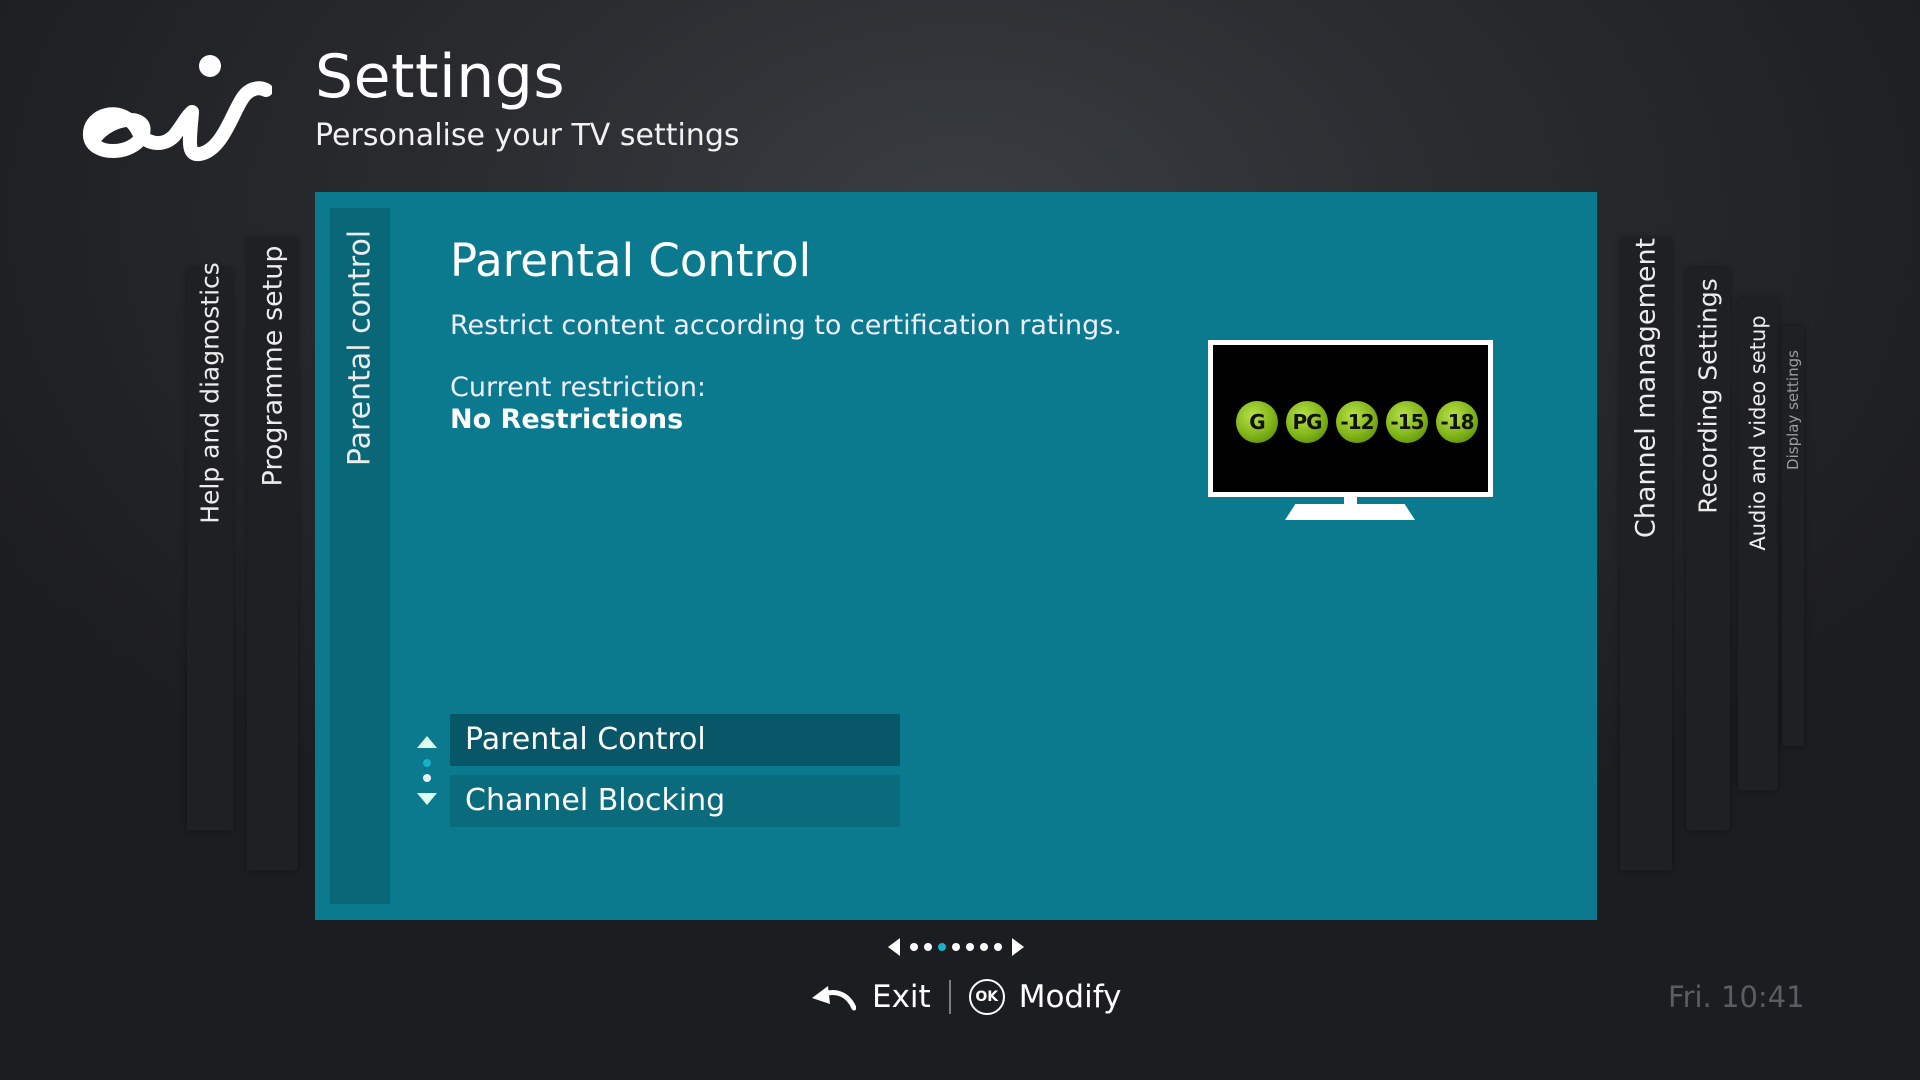 The height and width of the screenshot is (1080, 1920). Describe the element at coordinates (965, 997) in the screenshot. I see `footer-hints: Exit OK Modify` at that location.